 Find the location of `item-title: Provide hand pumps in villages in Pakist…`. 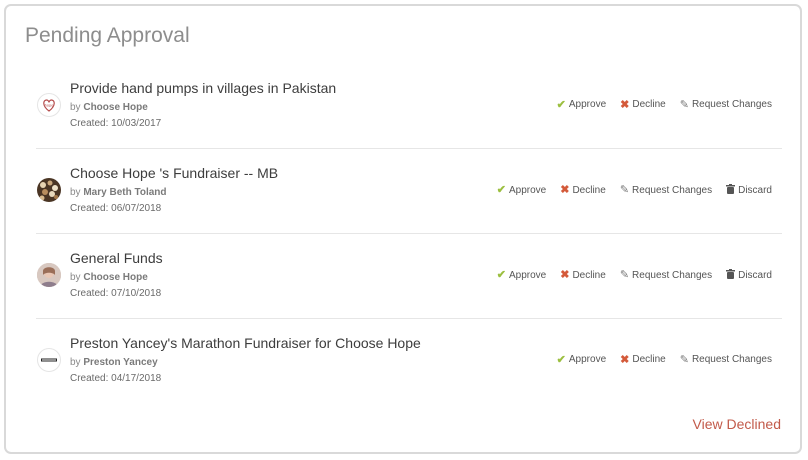

item-title: Provide hand pumps in villages in Pakist… is located at coordinates (203, 88).